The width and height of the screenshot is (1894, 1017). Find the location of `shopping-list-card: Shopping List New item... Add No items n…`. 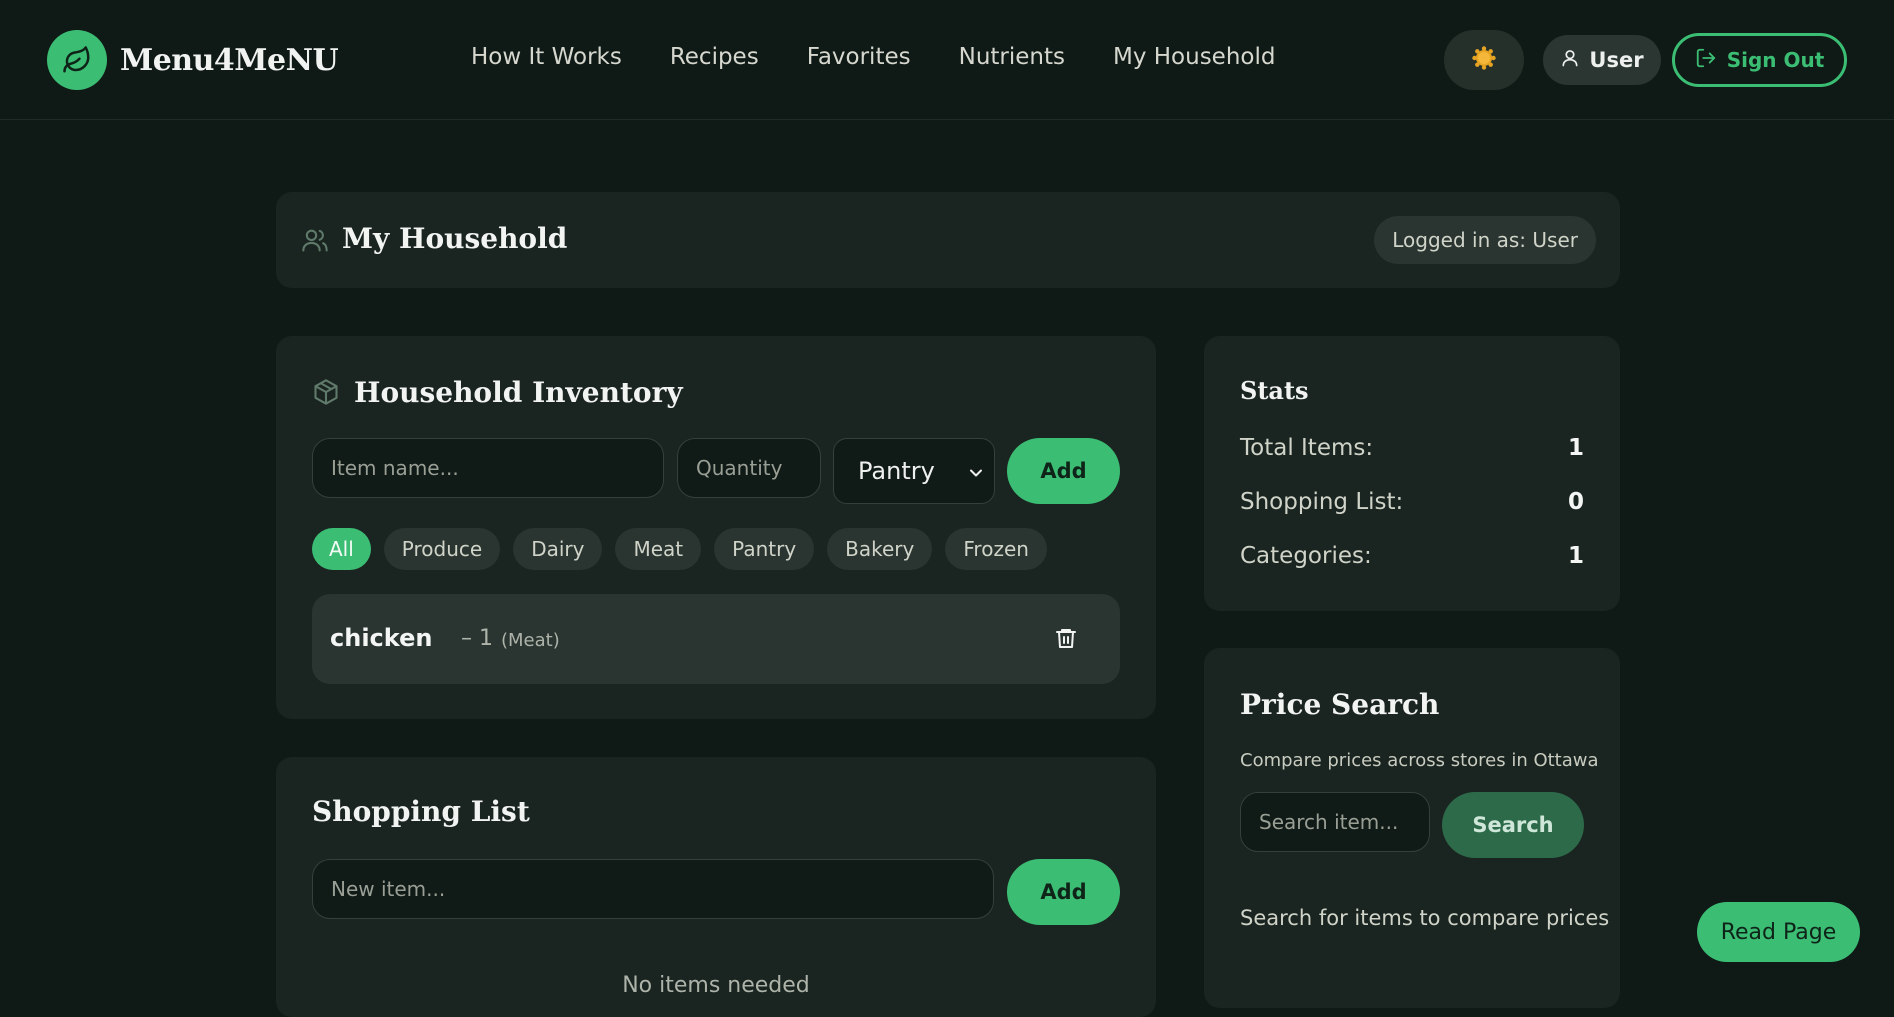

shopping-list-card: Shopping List New item... Add No items n… is located at coordinates (716, 887).